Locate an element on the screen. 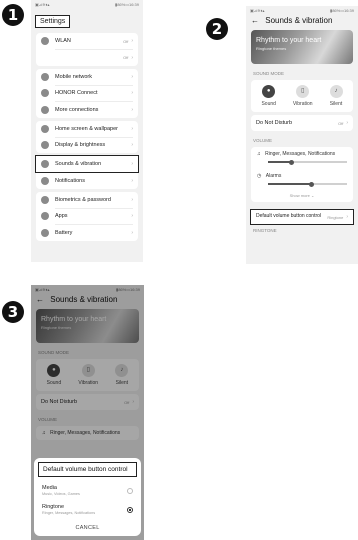 The image size is (358, 540). do-not-disturb-row: Do Not Disturb Off › is located at coordinates (302, 123).